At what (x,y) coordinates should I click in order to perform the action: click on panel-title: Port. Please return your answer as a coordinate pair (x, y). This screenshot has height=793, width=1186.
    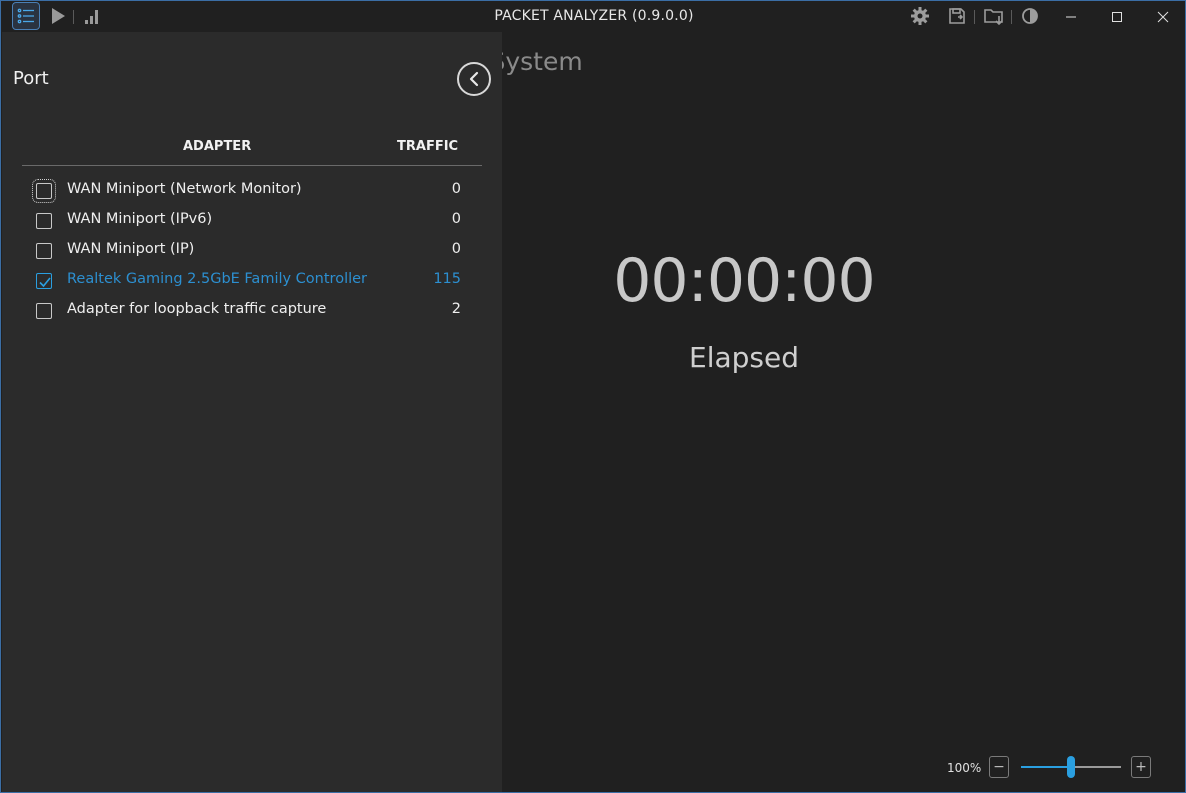
    Looking at the image, I should click on (31, 78).